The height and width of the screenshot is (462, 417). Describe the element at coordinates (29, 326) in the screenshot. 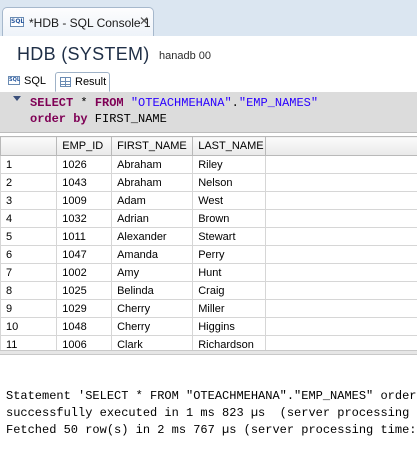

I see `cell-rownum: 10` at that location.